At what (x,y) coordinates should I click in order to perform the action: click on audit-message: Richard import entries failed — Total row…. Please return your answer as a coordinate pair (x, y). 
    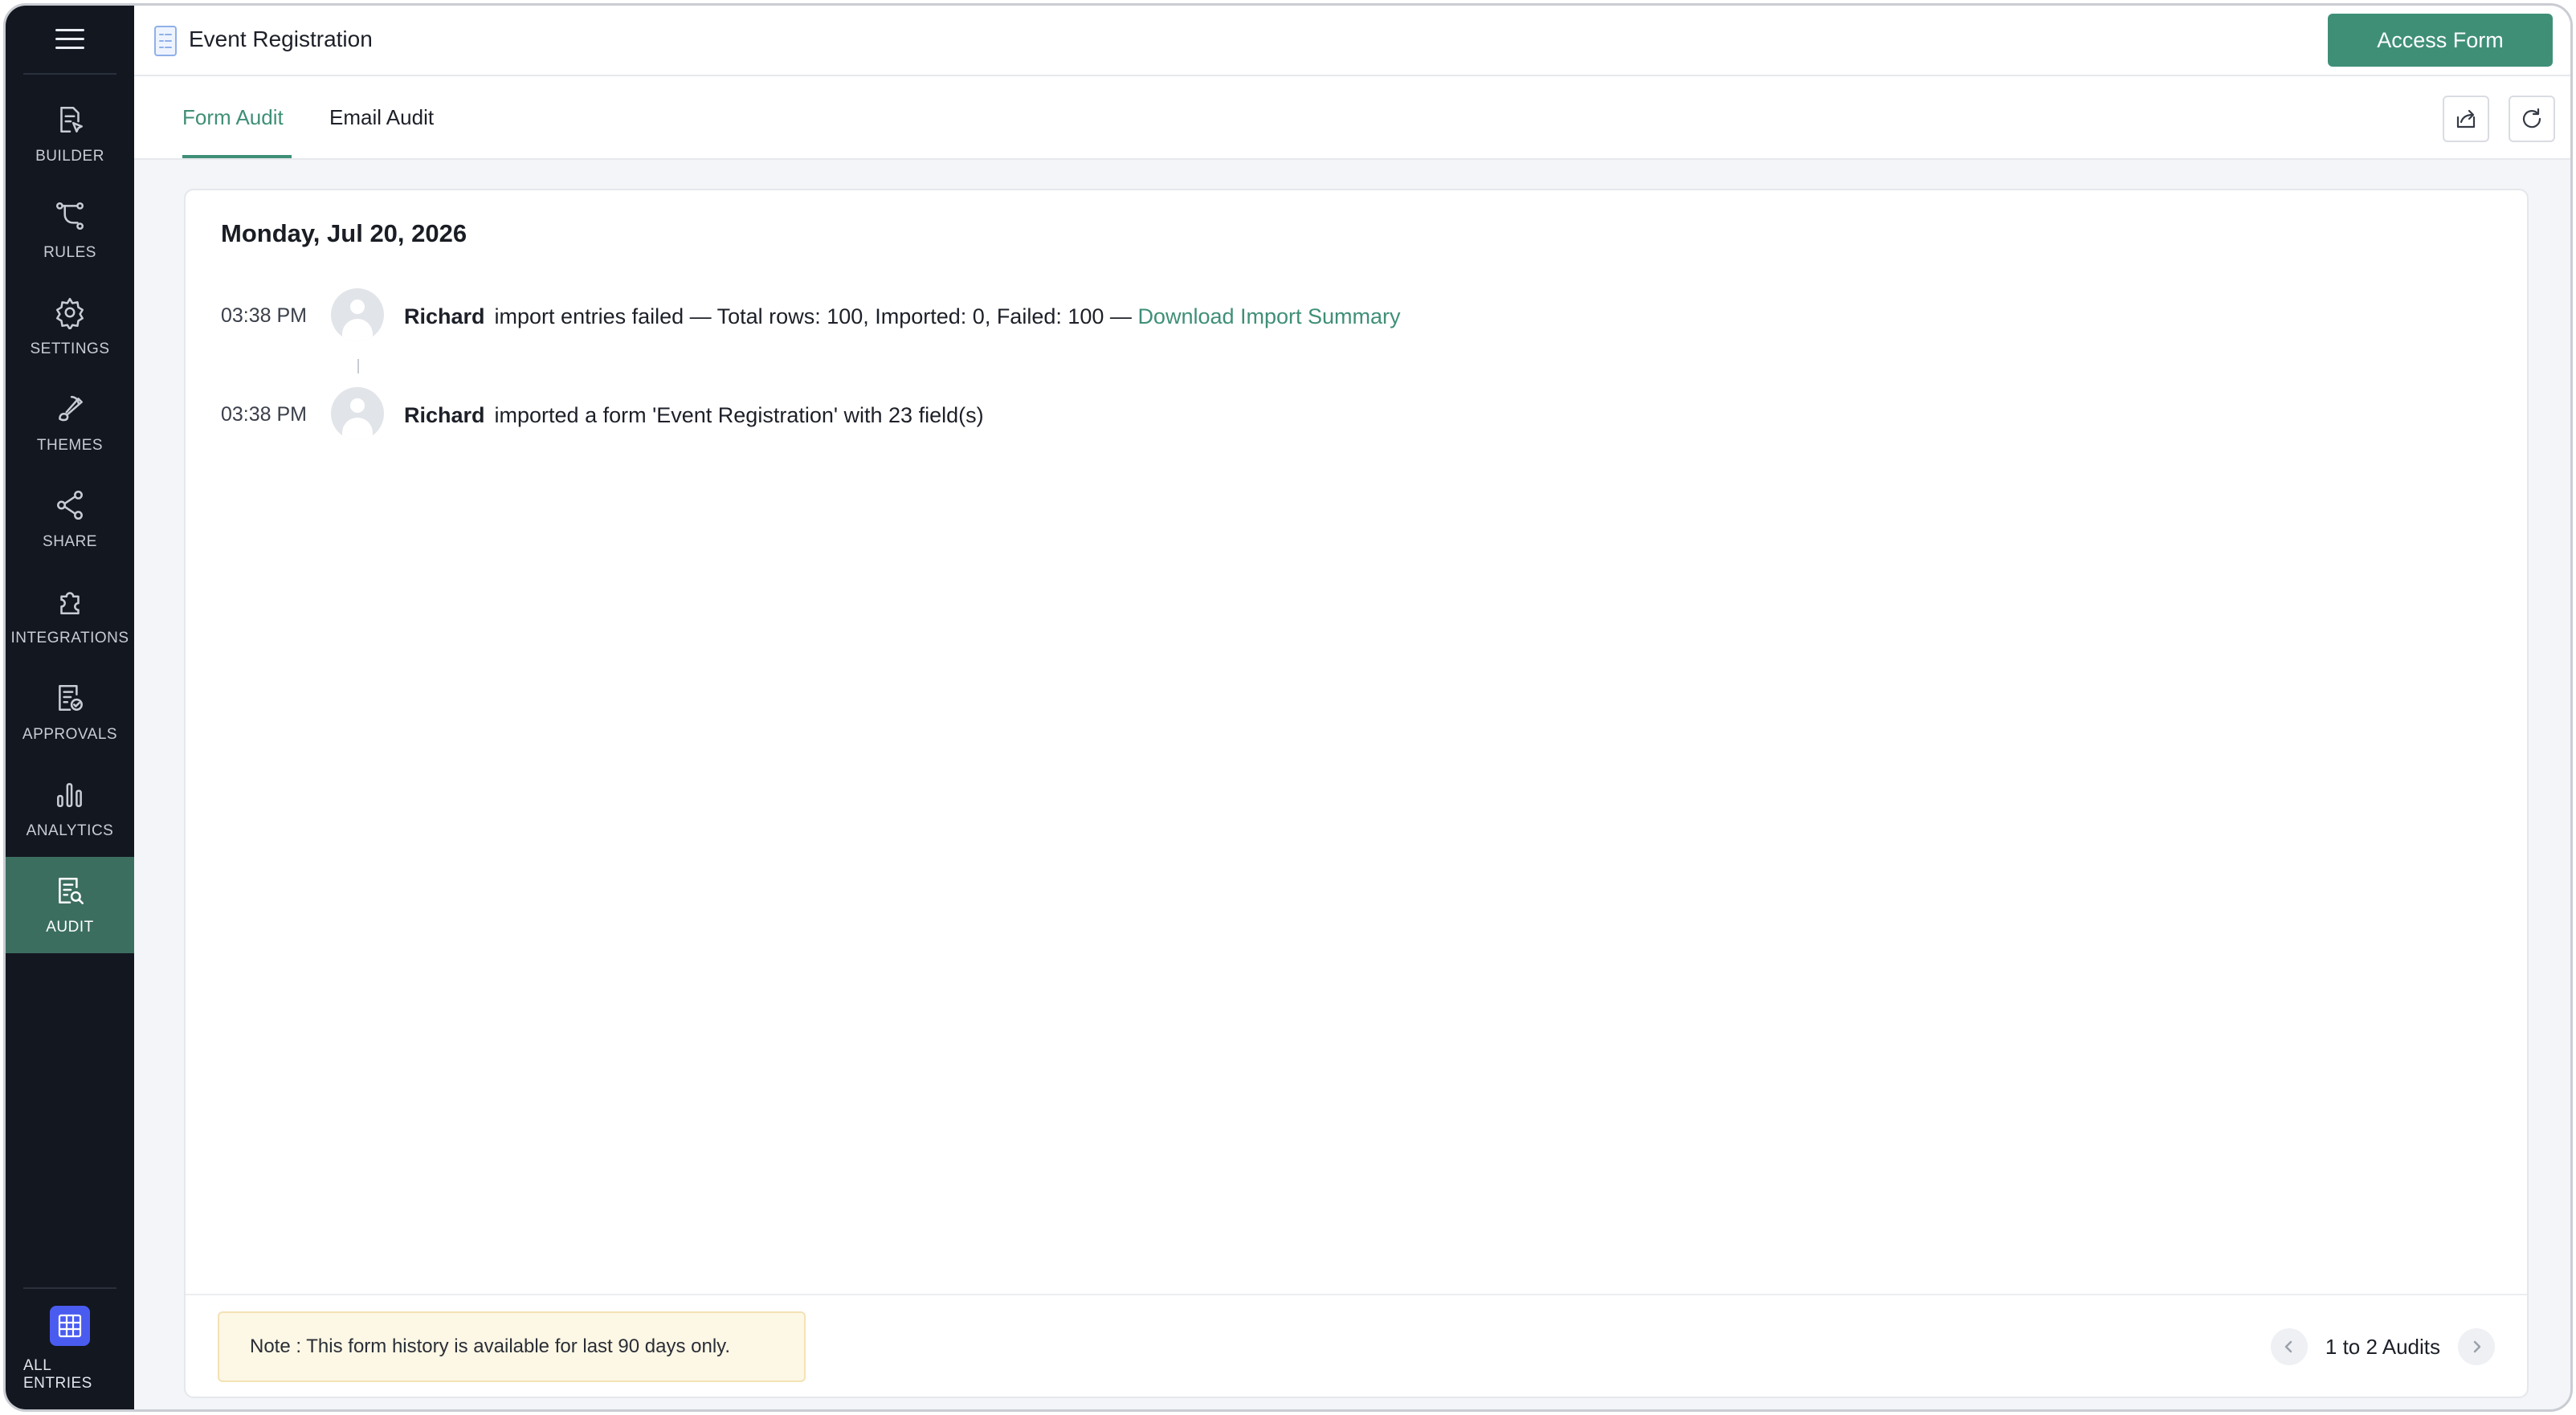
    Looking at the image, I should click on (902, 316).